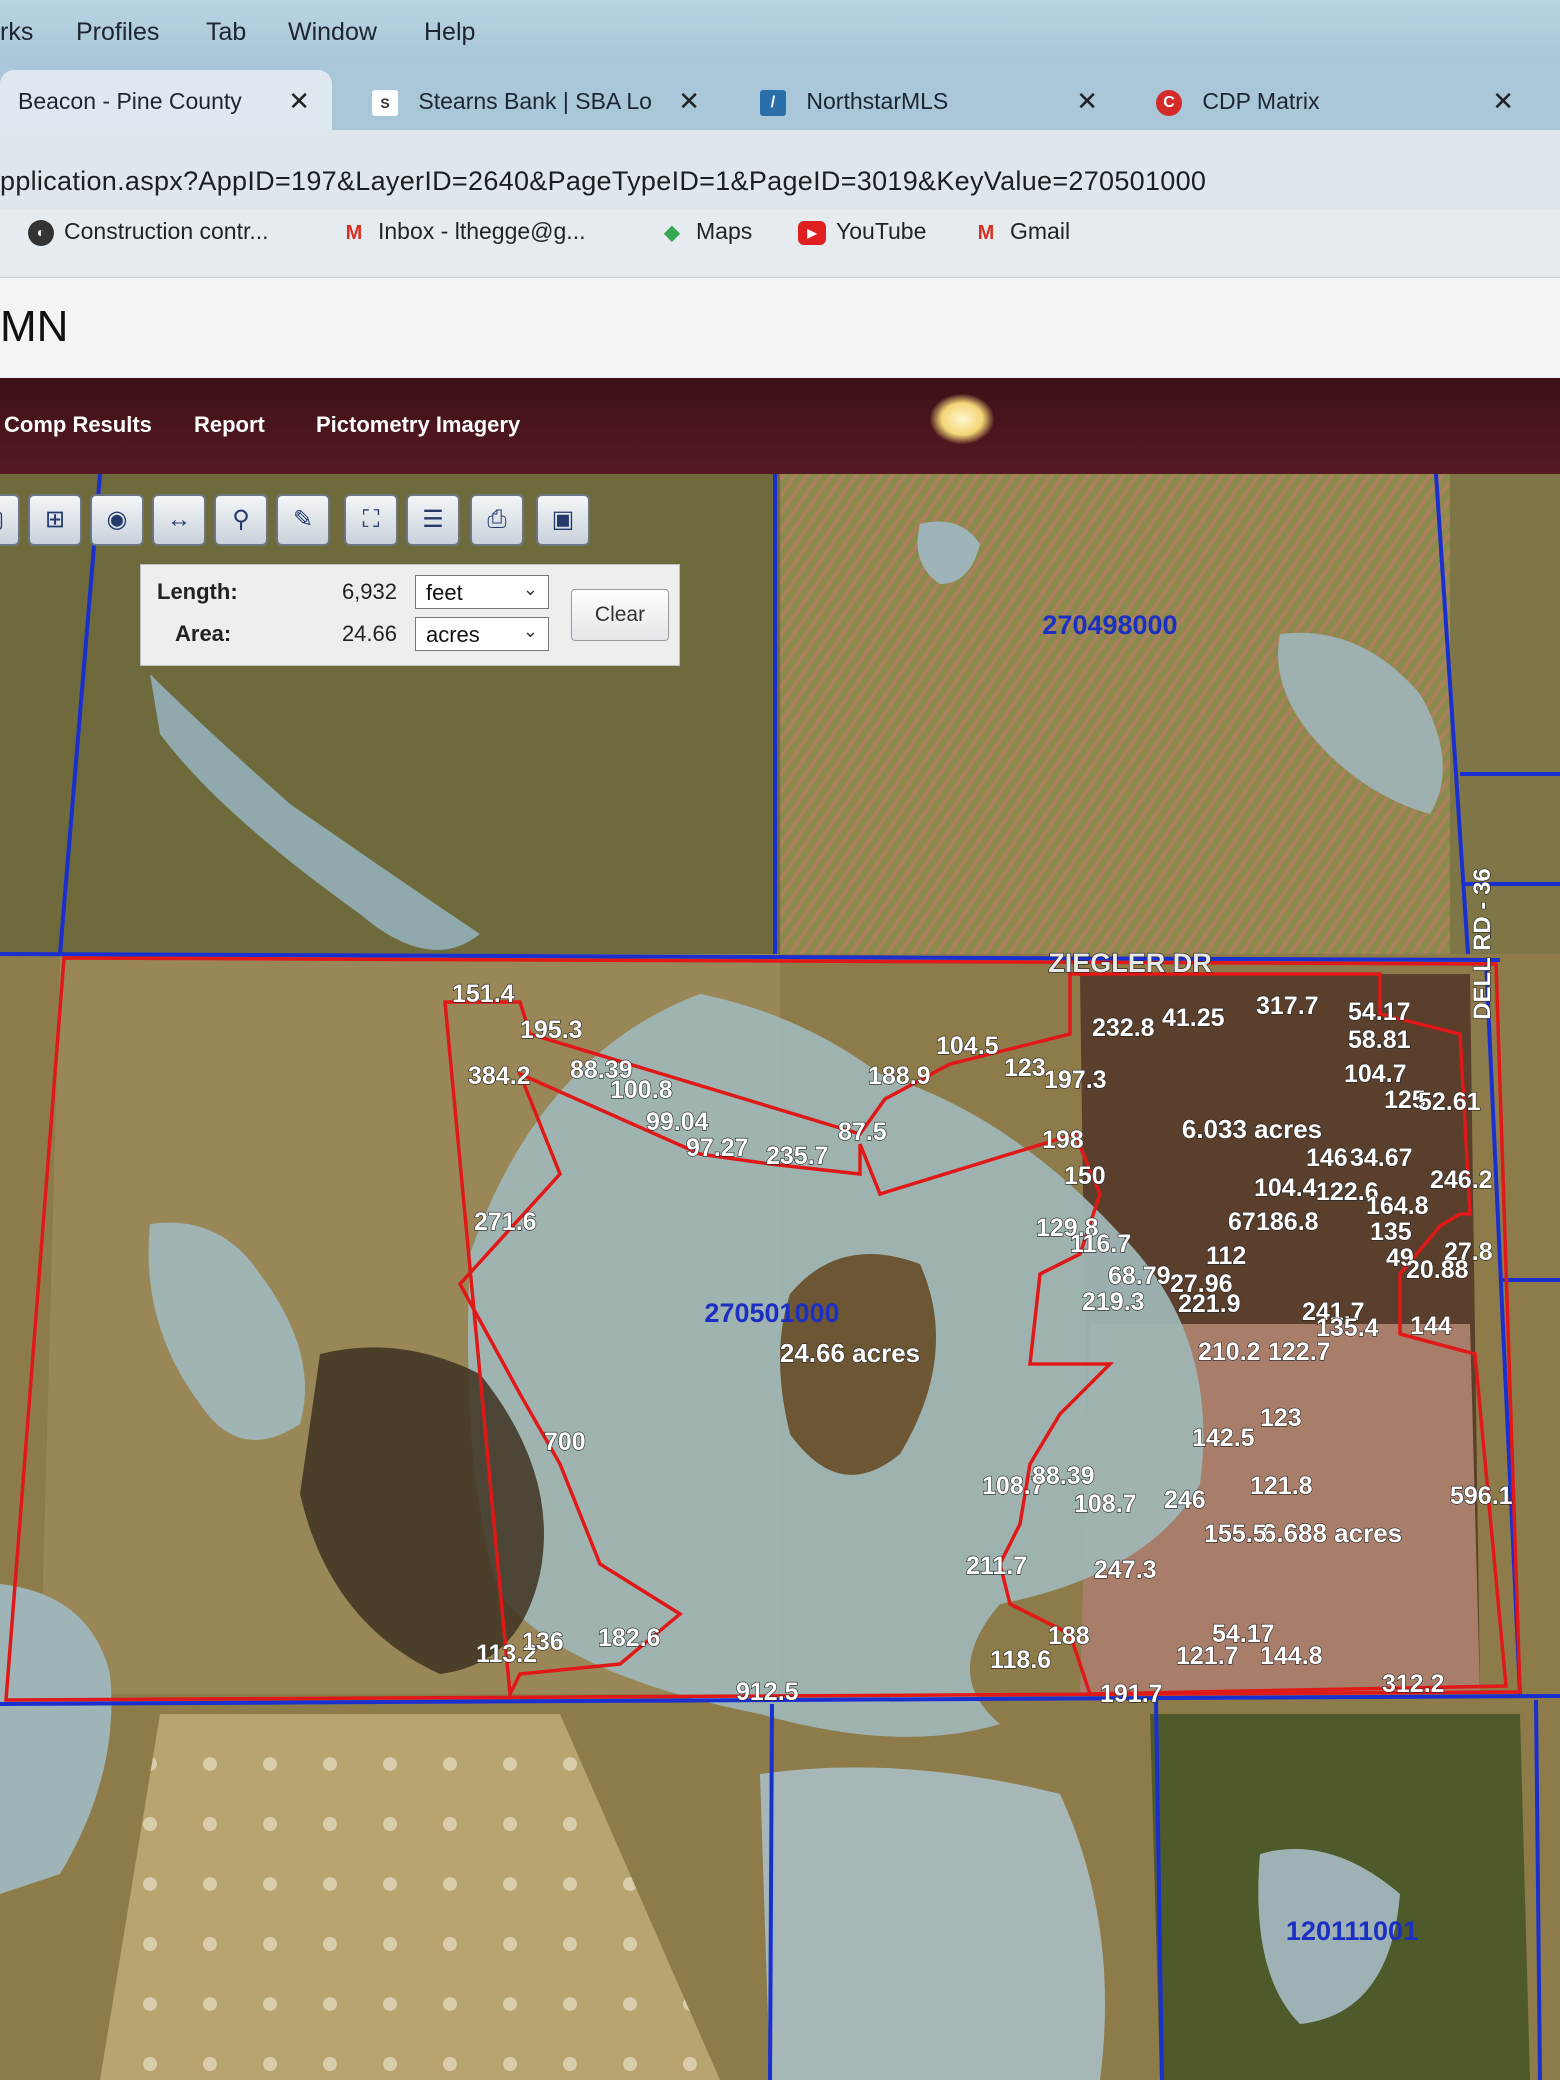 This screenshot has width=1560, height=2080. What do you see at coordinates (1431, 1326) in the screenshot?
I see `dimension-label: 144` at bounding box center [1431, 1326].